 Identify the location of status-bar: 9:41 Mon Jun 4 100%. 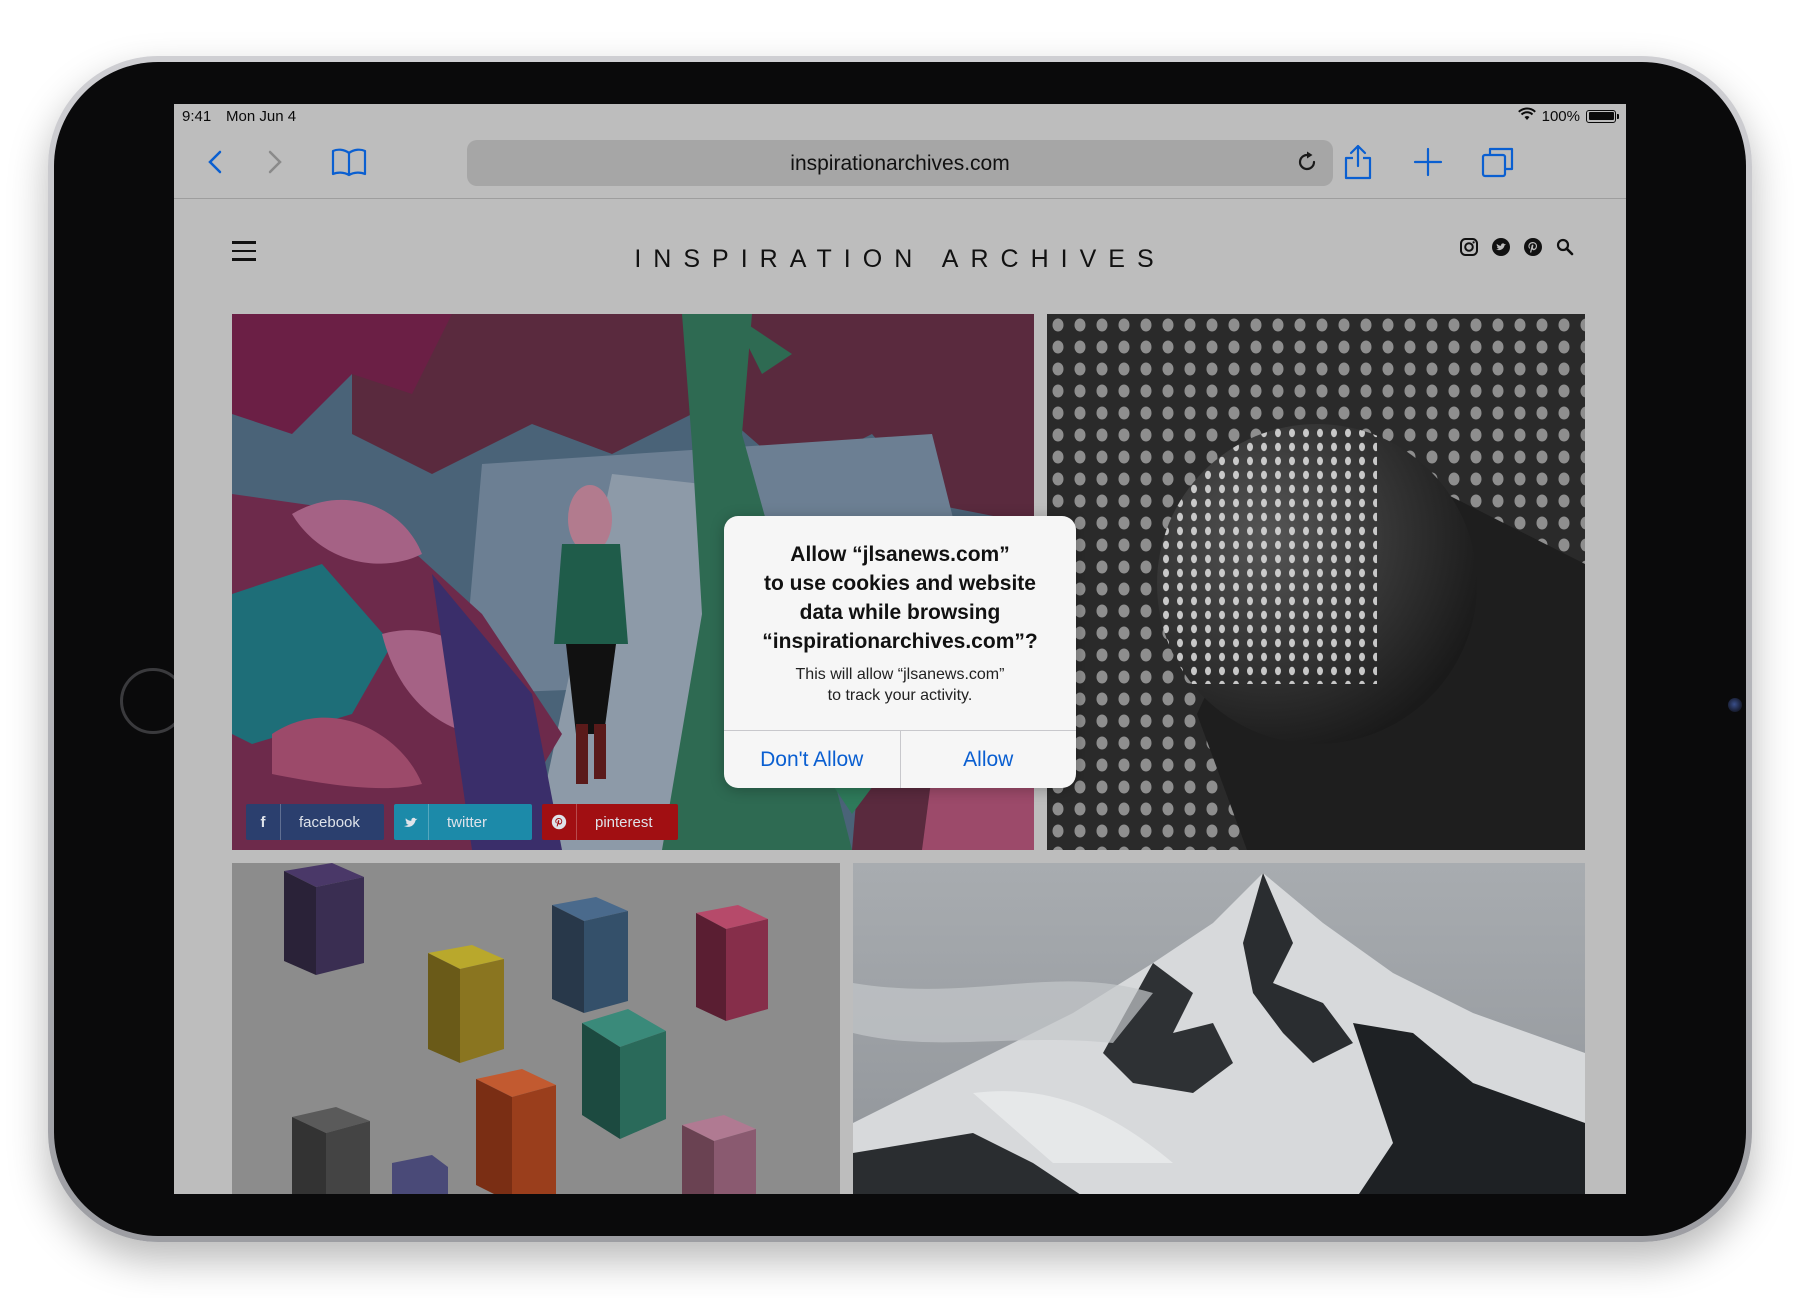
(900, 117).